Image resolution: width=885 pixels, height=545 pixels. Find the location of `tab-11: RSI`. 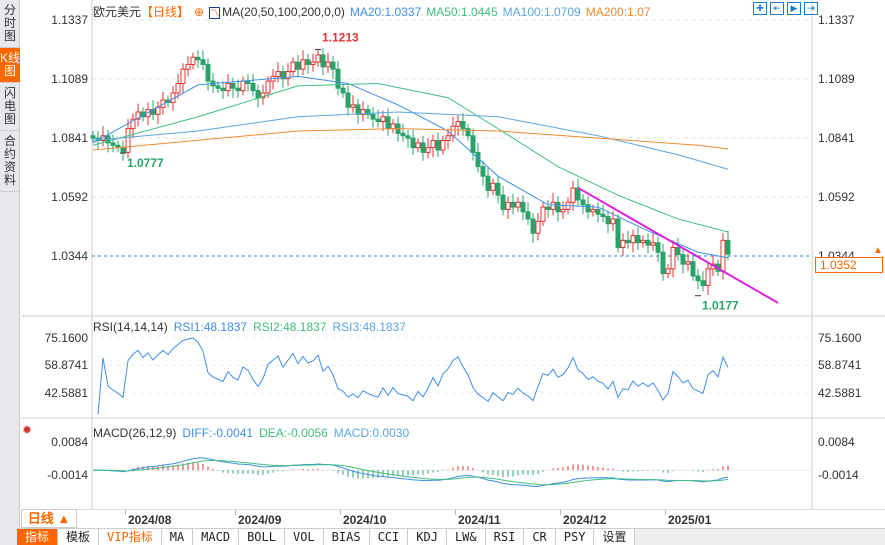

tab-11: RSI is located at coordinates (505, 537).